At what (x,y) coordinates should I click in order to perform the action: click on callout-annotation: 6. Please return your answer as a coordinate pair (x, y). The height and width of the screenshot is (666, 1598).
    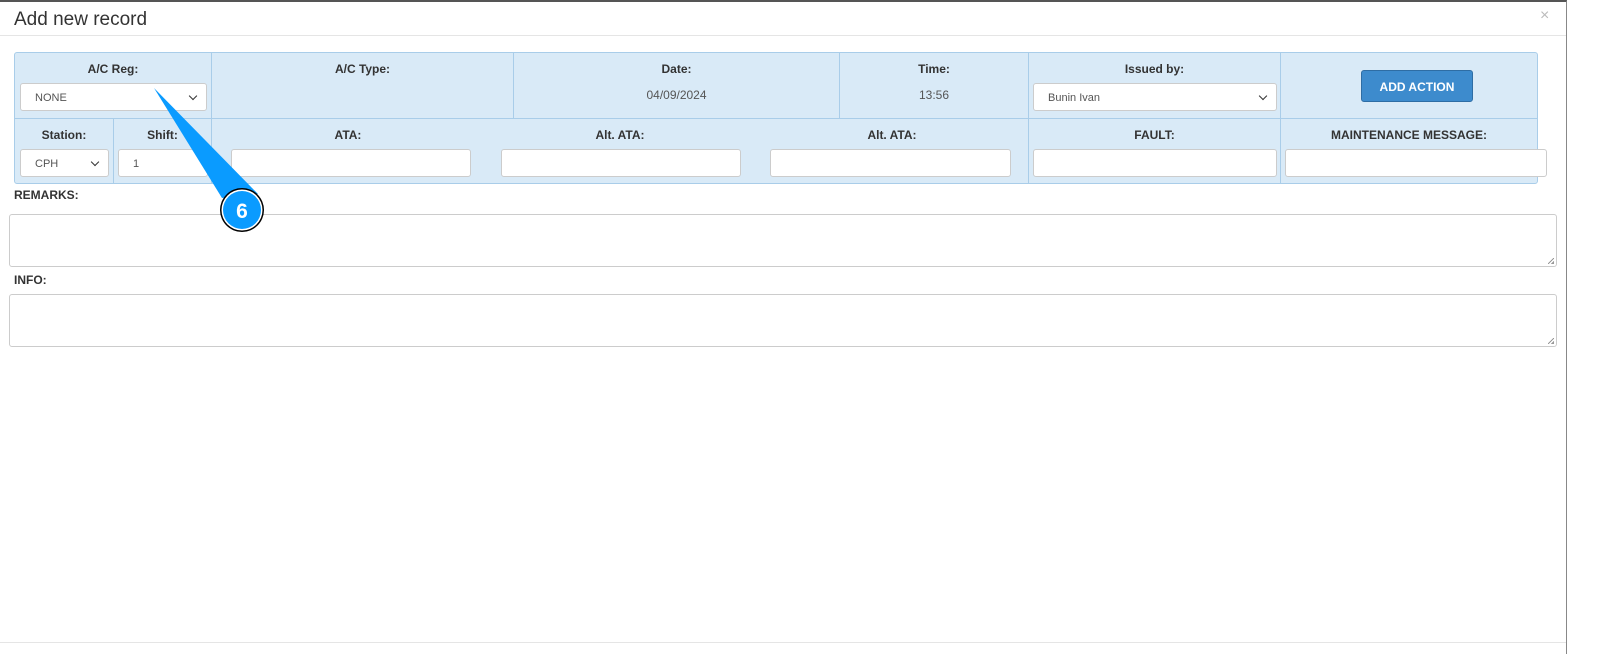
    Looking at the image, I should click on (209, 160).